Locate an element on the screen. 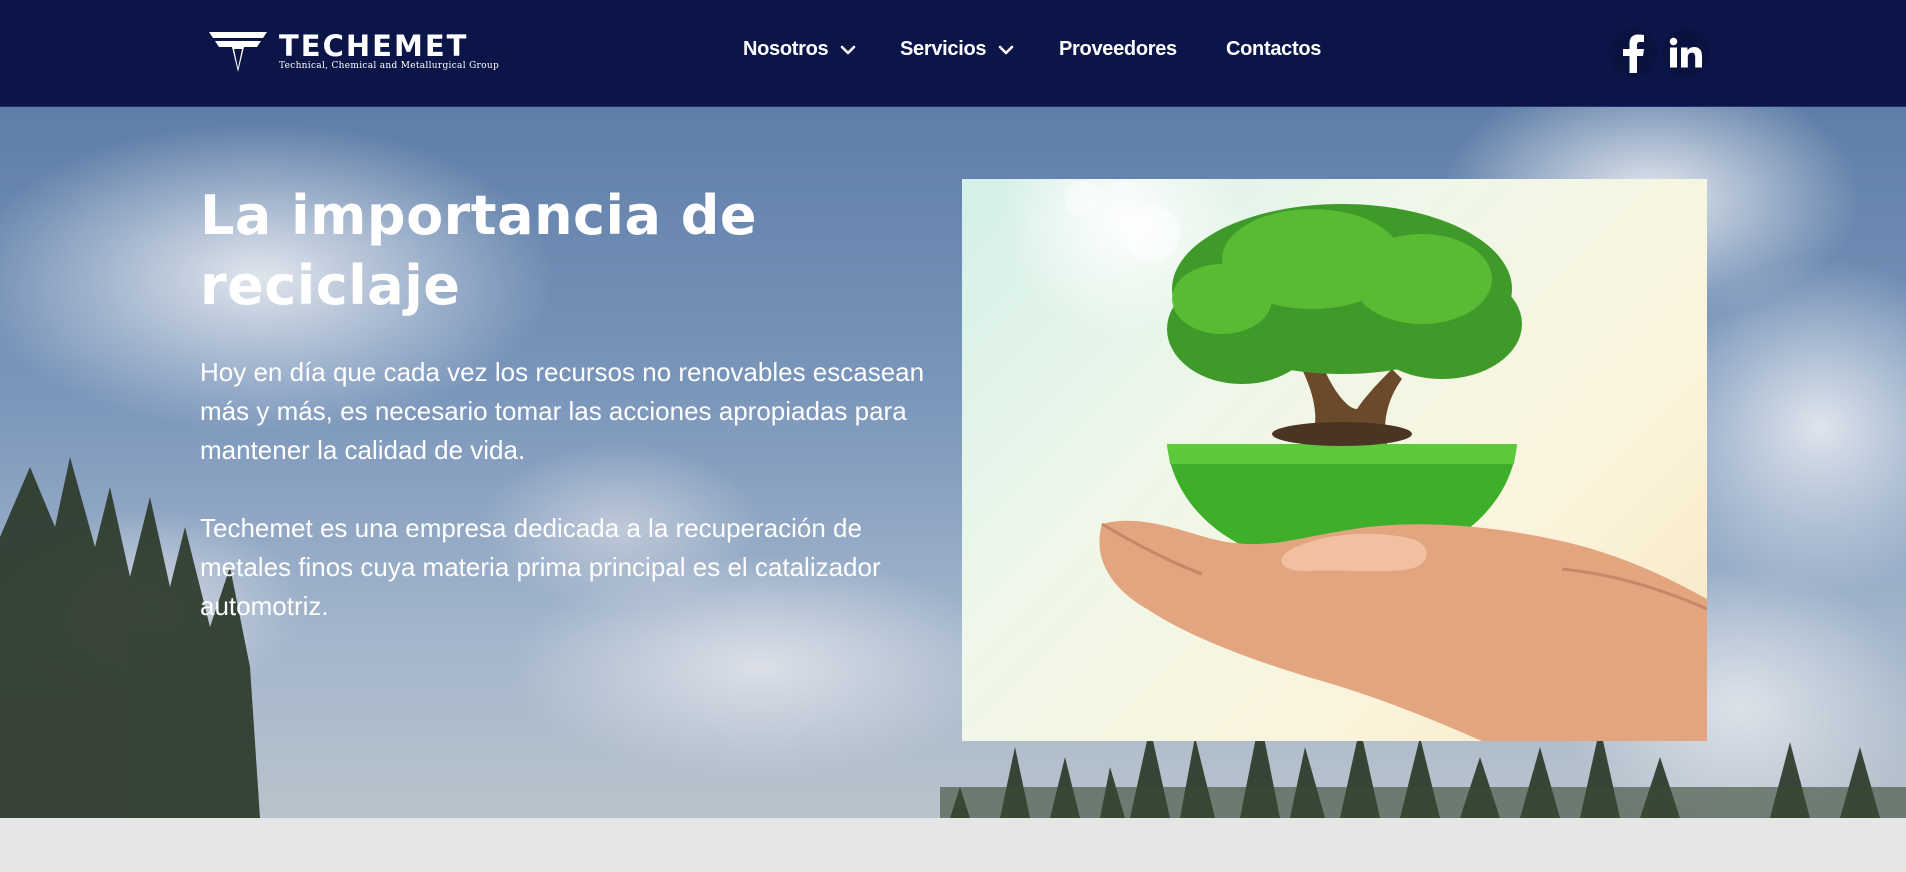 This screenshot has height=872, width=1906. linkedin-icon is located at coordinates (1685, 52).